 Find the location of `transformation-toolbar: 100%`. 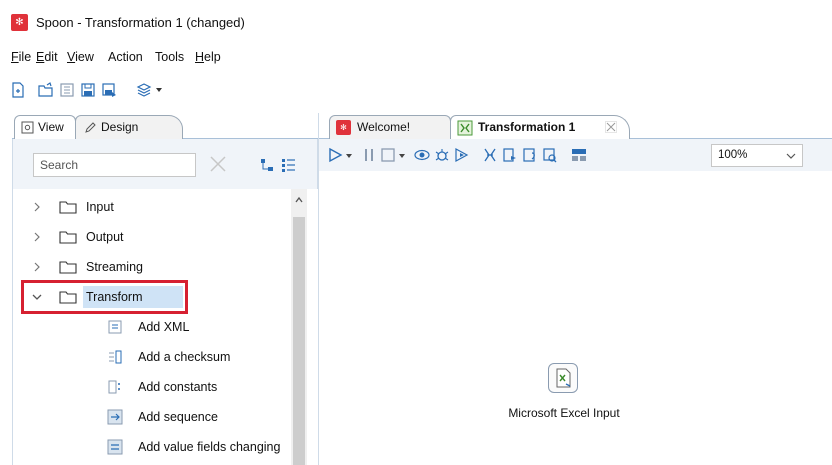

transformation-toolbar: 100% is located at coordinates (575, 155).